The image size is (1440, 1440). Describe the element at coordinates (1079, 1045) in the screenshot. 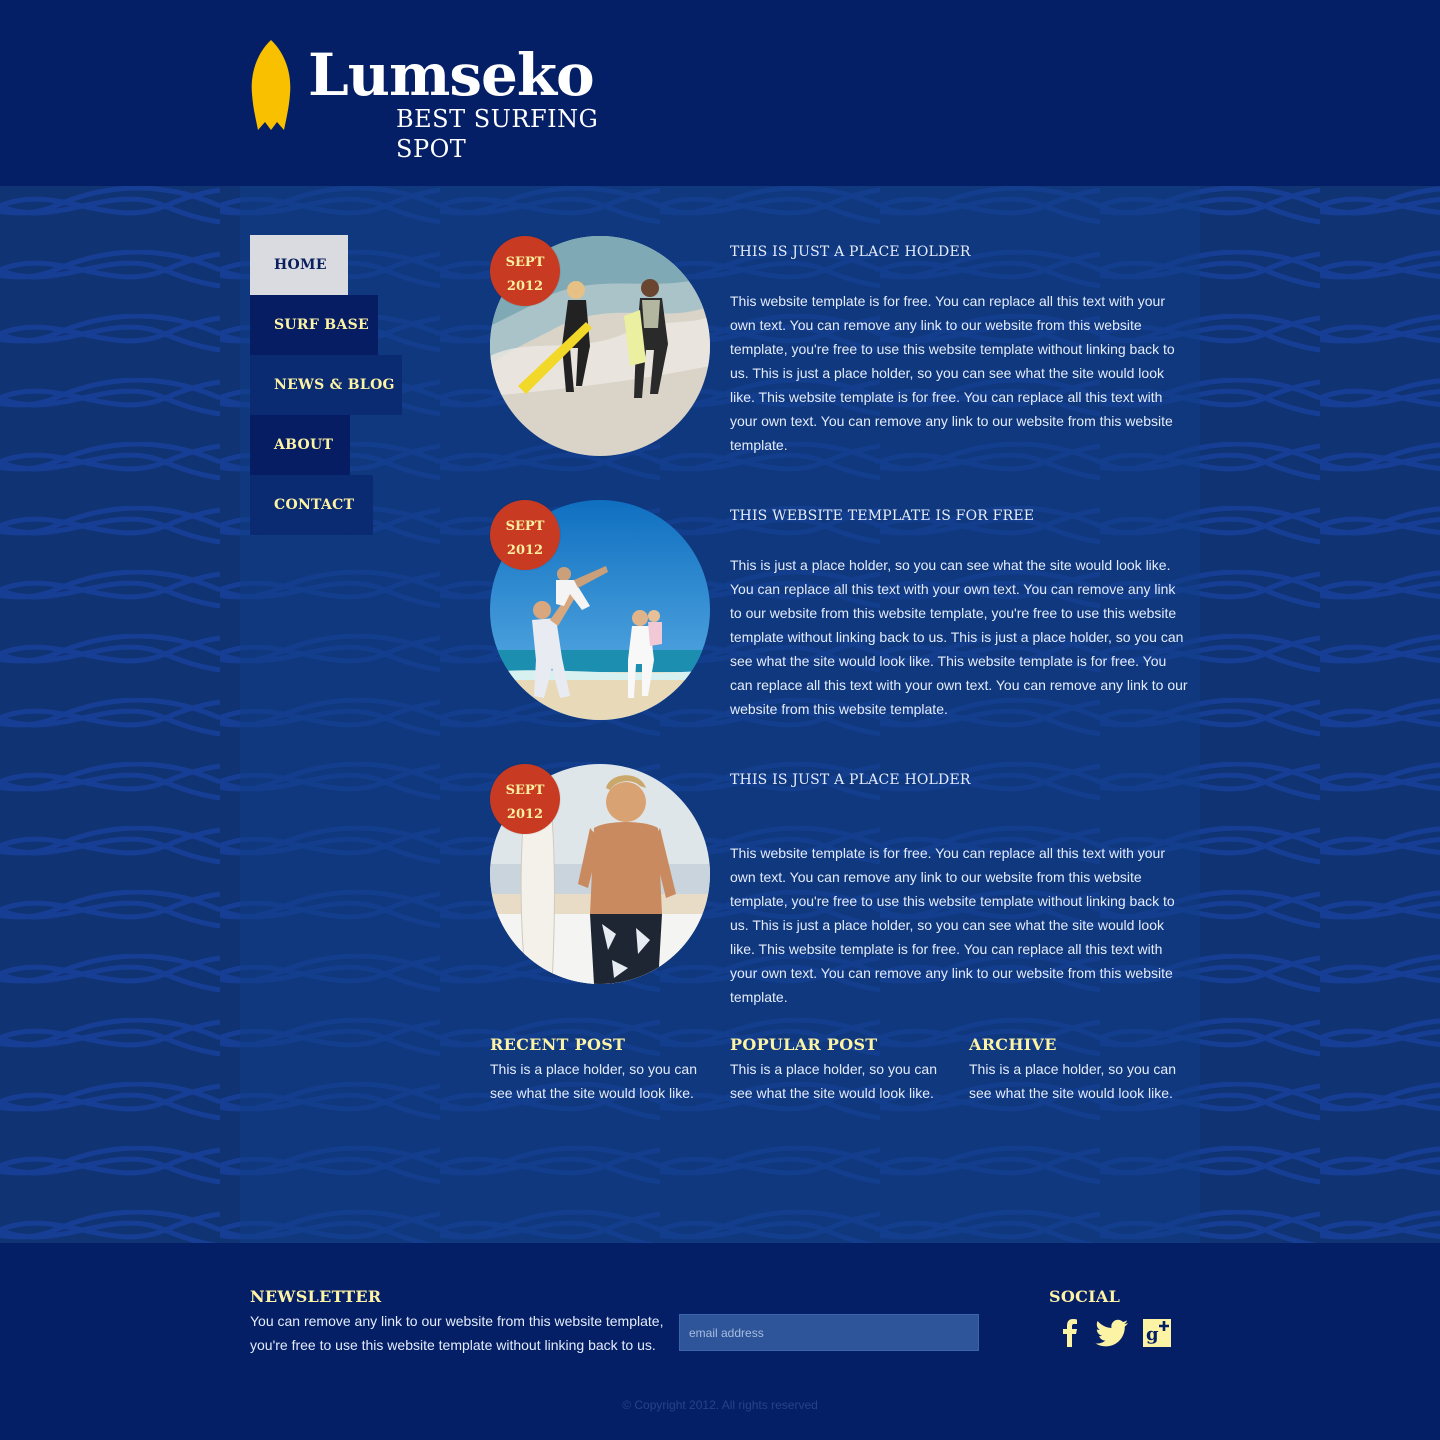

I see `widget-title: ARCHIVE` at that location.